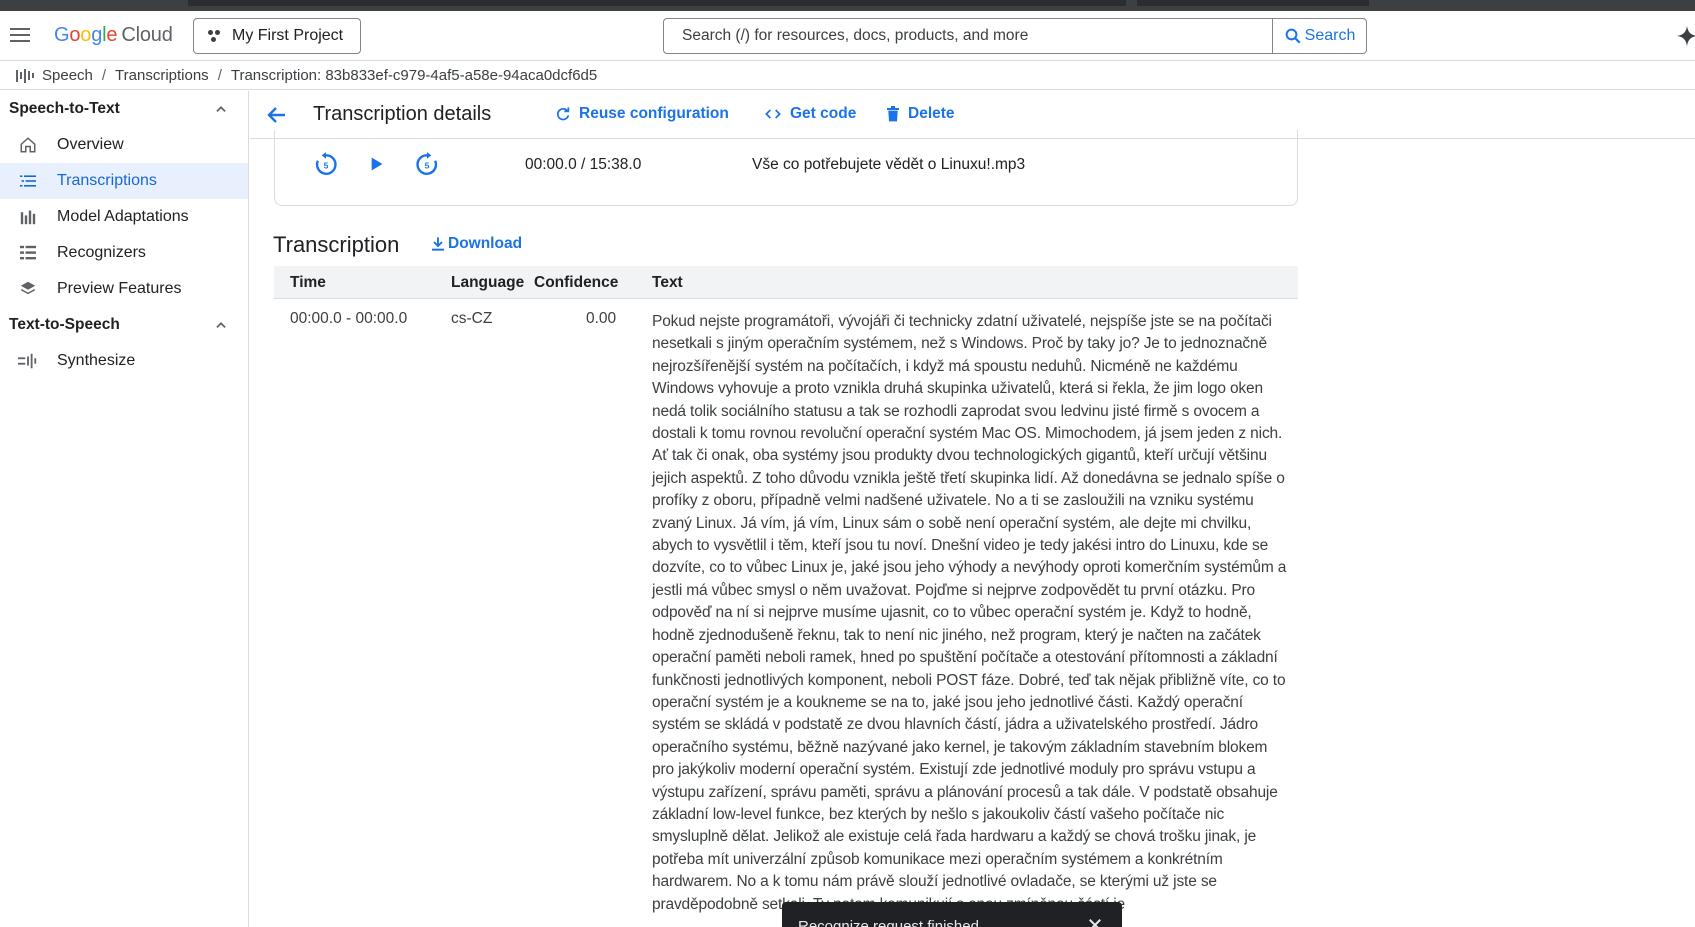 This screenshot has width=1695, height=927. I want to click on sidebar-section-title: Text-to-Speech, so click(64, 324).